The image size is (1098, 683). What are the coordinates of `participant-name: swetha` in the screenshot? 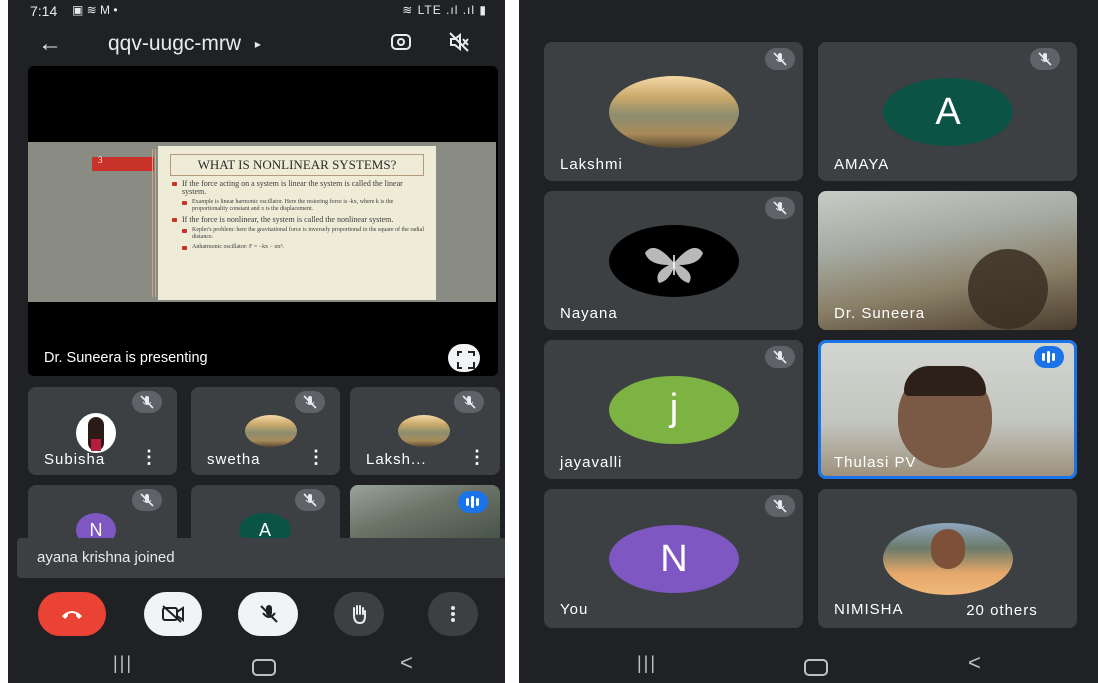 It's located at (234, 459).